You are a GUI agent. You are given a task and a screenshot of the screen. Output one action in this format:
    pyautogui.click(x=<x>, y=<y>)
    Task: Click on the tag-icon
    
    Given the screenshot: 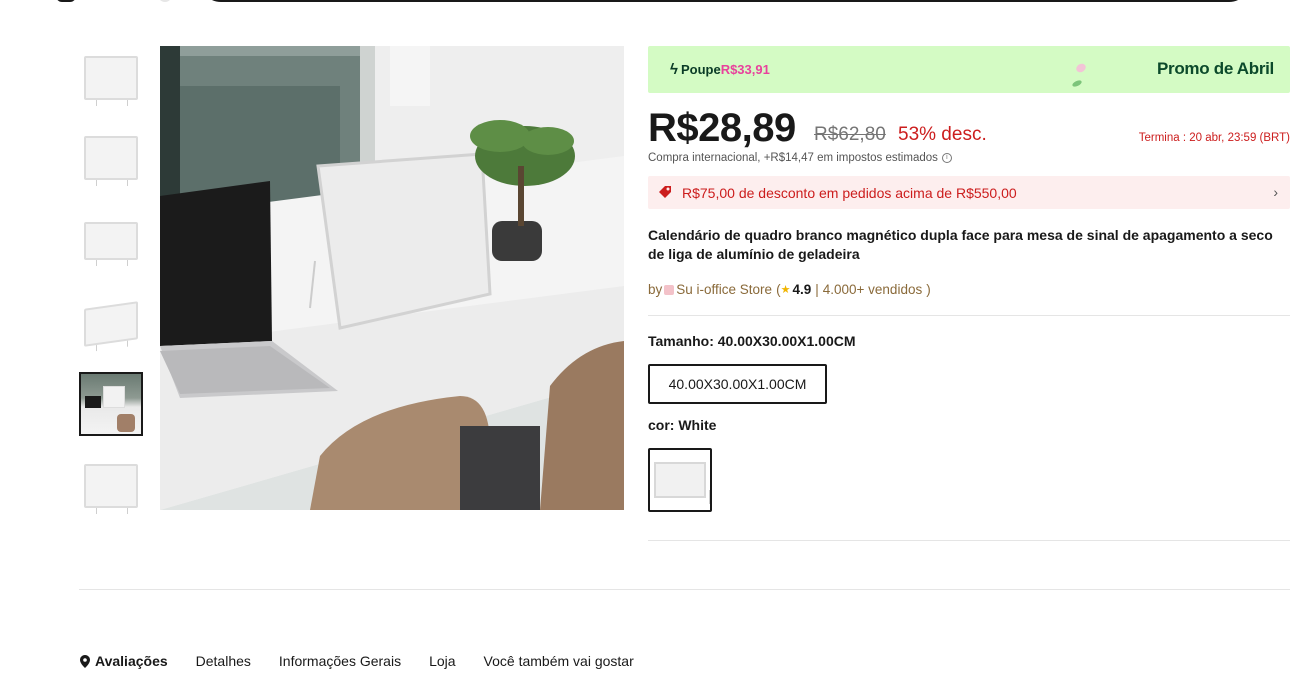 What is the action you would take?
    pyautogui.click(x=665, y=192)
    